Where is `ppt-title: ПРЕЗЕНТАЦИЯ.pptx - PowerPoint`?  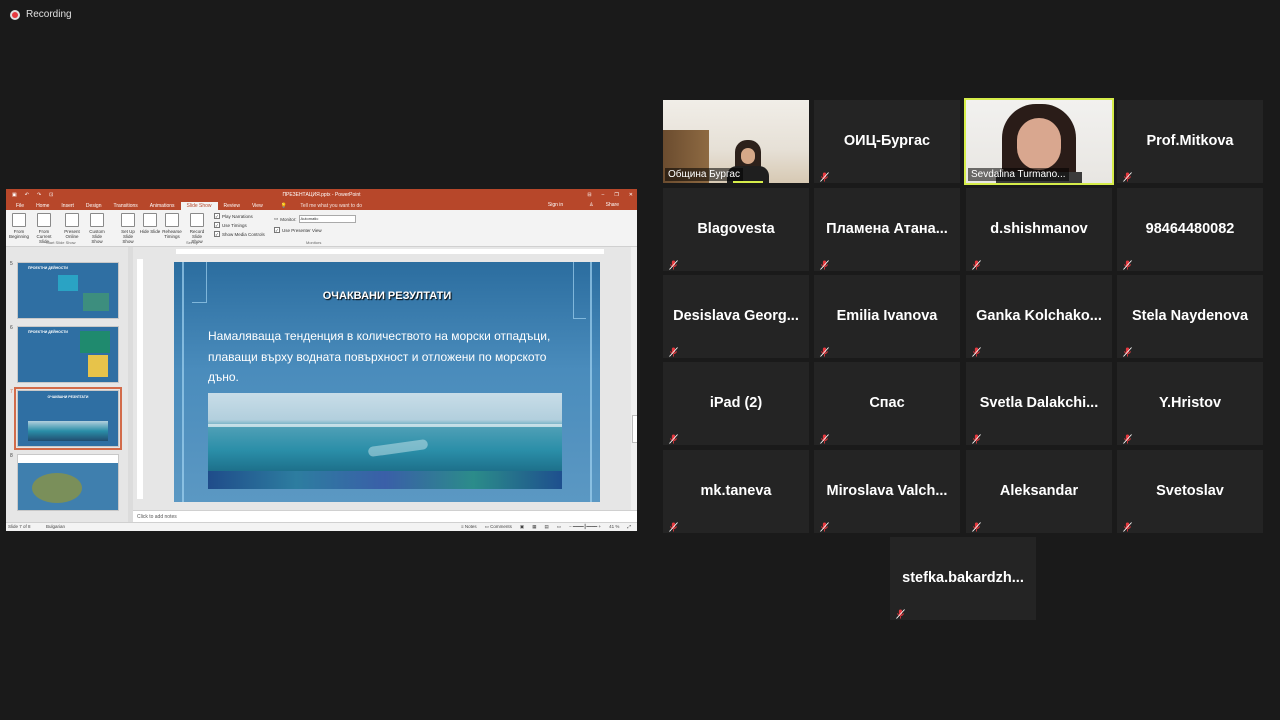
ppt-title: ПРЕЗЕНТАЦИЯ.pptx - PowerPoint is located at coordinates (321, 194).